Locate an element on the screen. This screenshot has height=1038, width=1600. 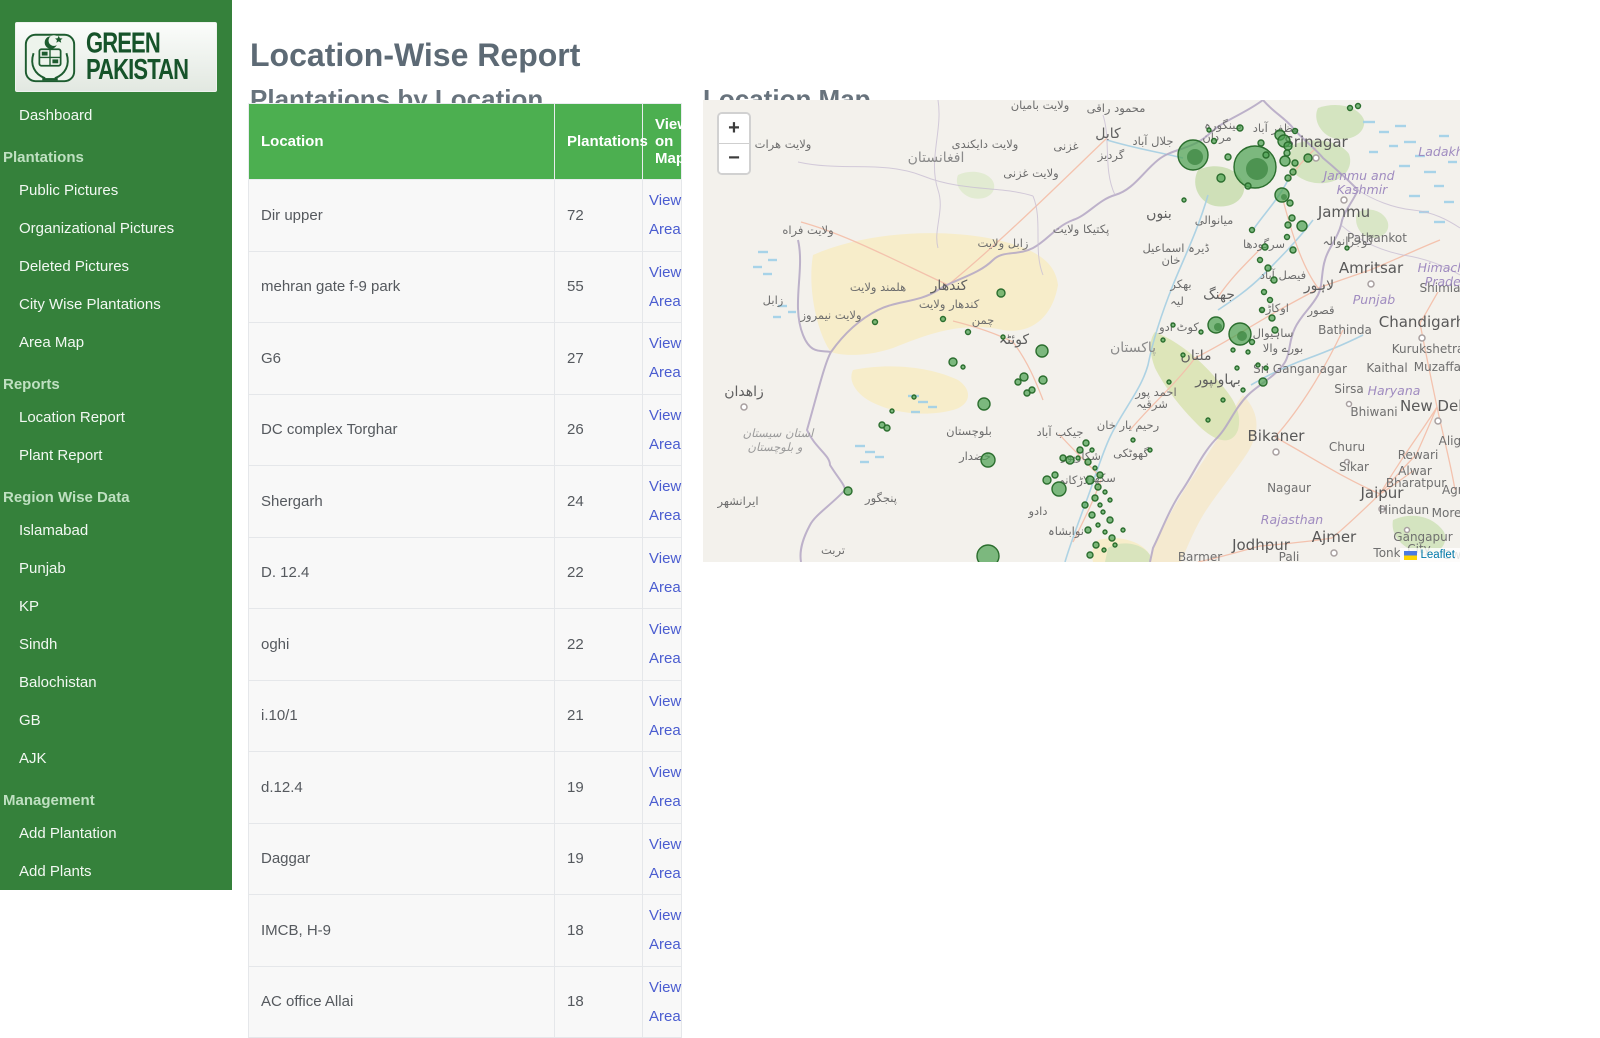
sidebar-item: GB is located at coordinates (116, 721).